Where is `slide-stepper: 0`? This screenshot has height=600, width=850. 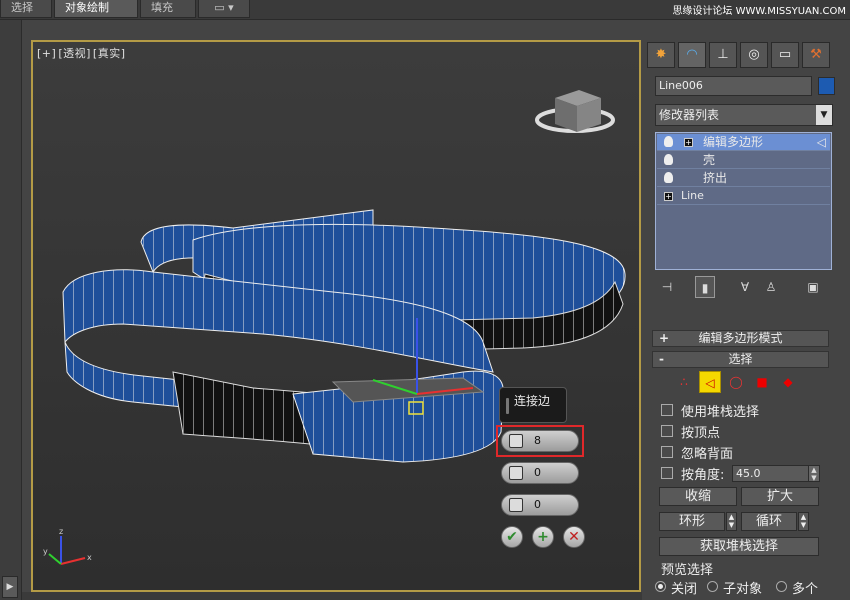
slide-stepper: 0 is located at coordinates (540, 505).